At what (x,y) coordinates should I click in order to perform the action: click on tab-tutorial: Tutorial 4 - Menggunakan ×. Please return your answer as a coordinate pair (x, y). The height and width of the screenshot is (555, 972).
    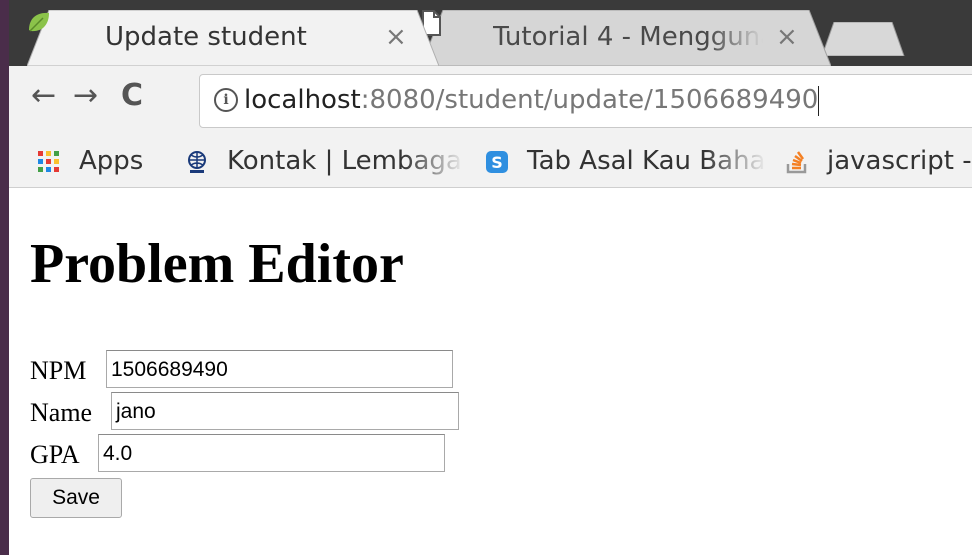
    Looking at the image, I should click on (626, 38).